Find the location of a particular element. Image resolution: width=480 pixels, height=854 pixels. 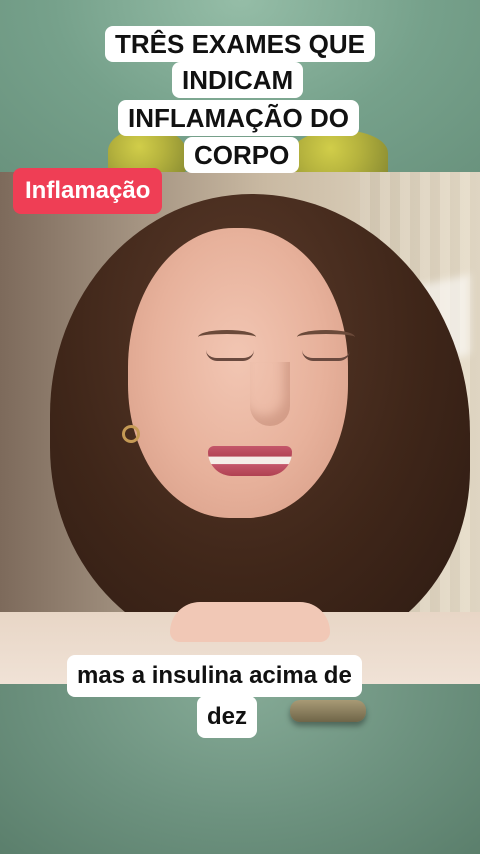

title-line-3: INFLAMAÇÃO DO is located at coordinates (238, 118).